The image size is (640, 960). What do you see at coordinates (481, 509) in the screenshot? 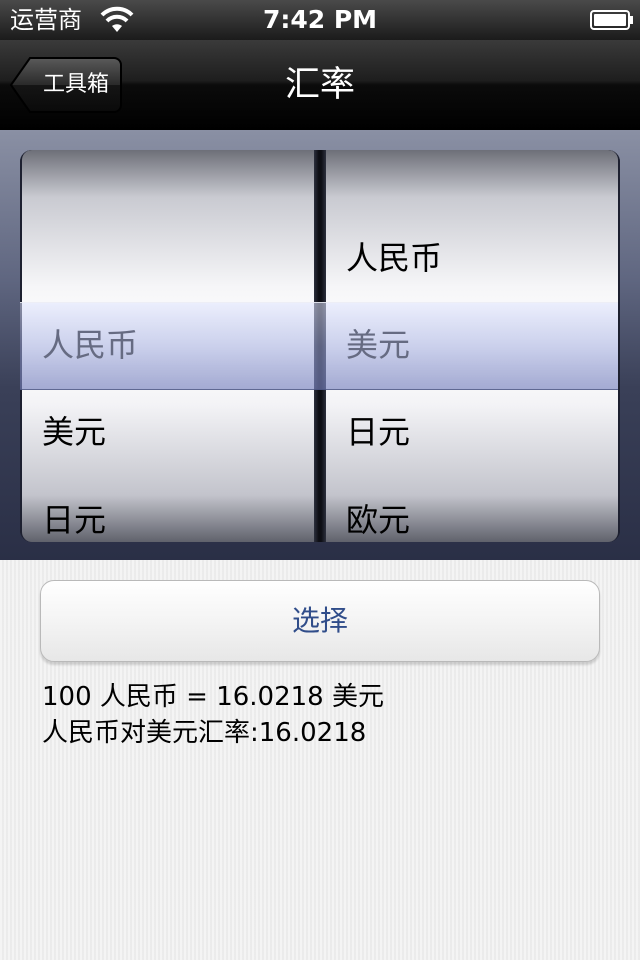
I see `picker-row: 欧元` at bounding box center [481, 509].